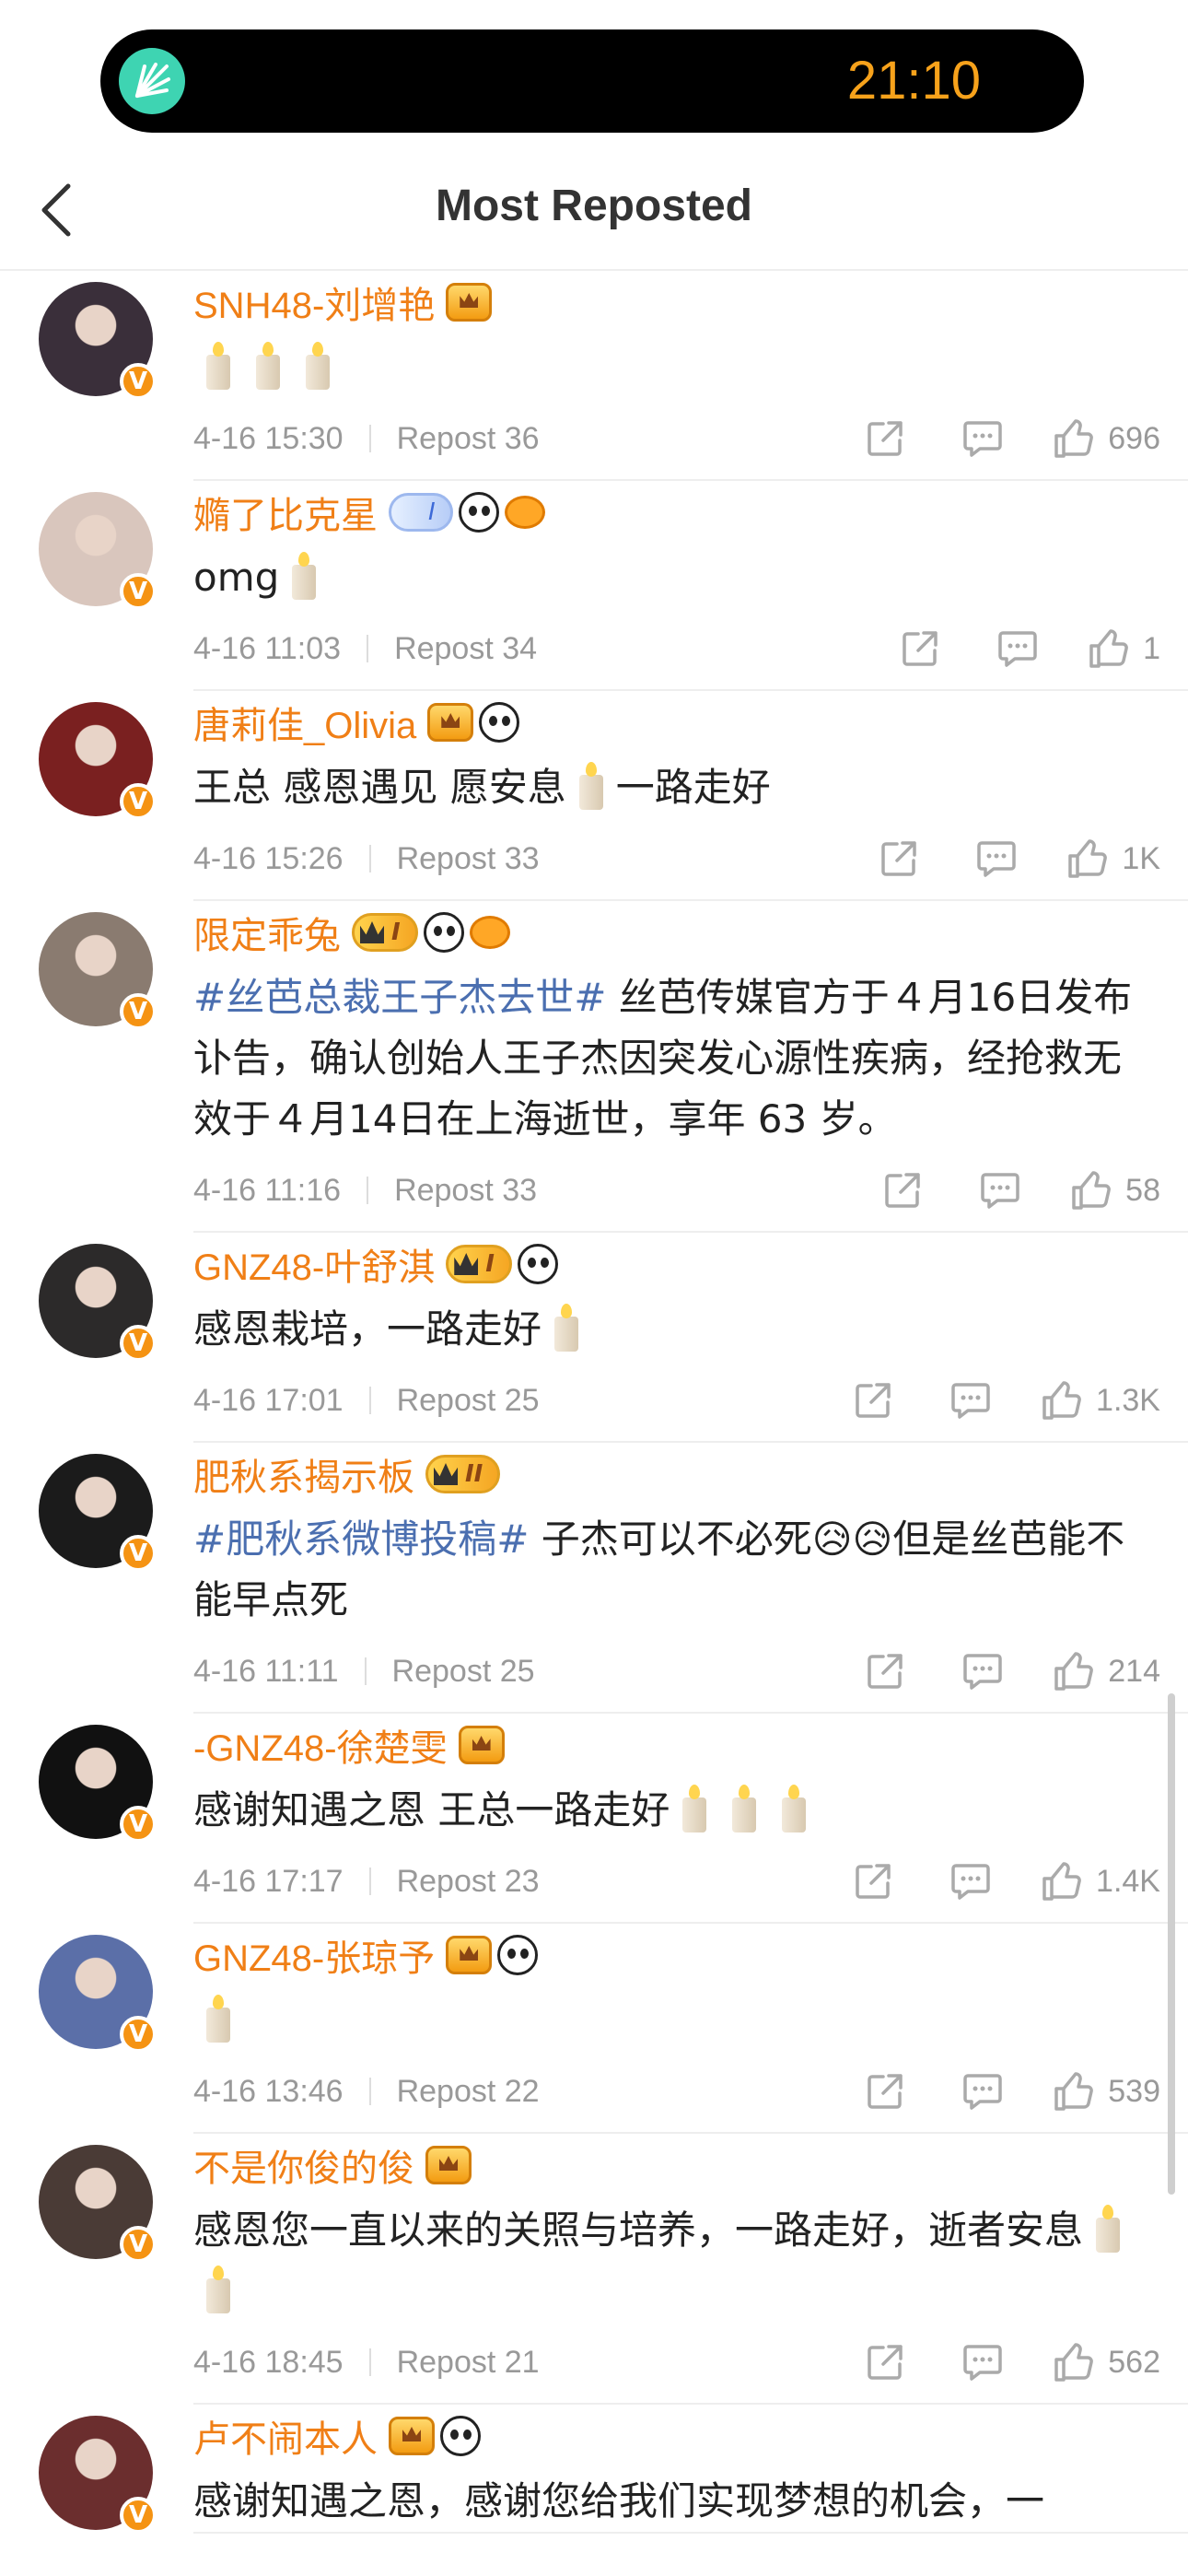 Image resolution: width=1188 pixels, height=2576 pixels. I want to click on name-line: GNZ48-叶舒淇 I, so click(690, 1262).